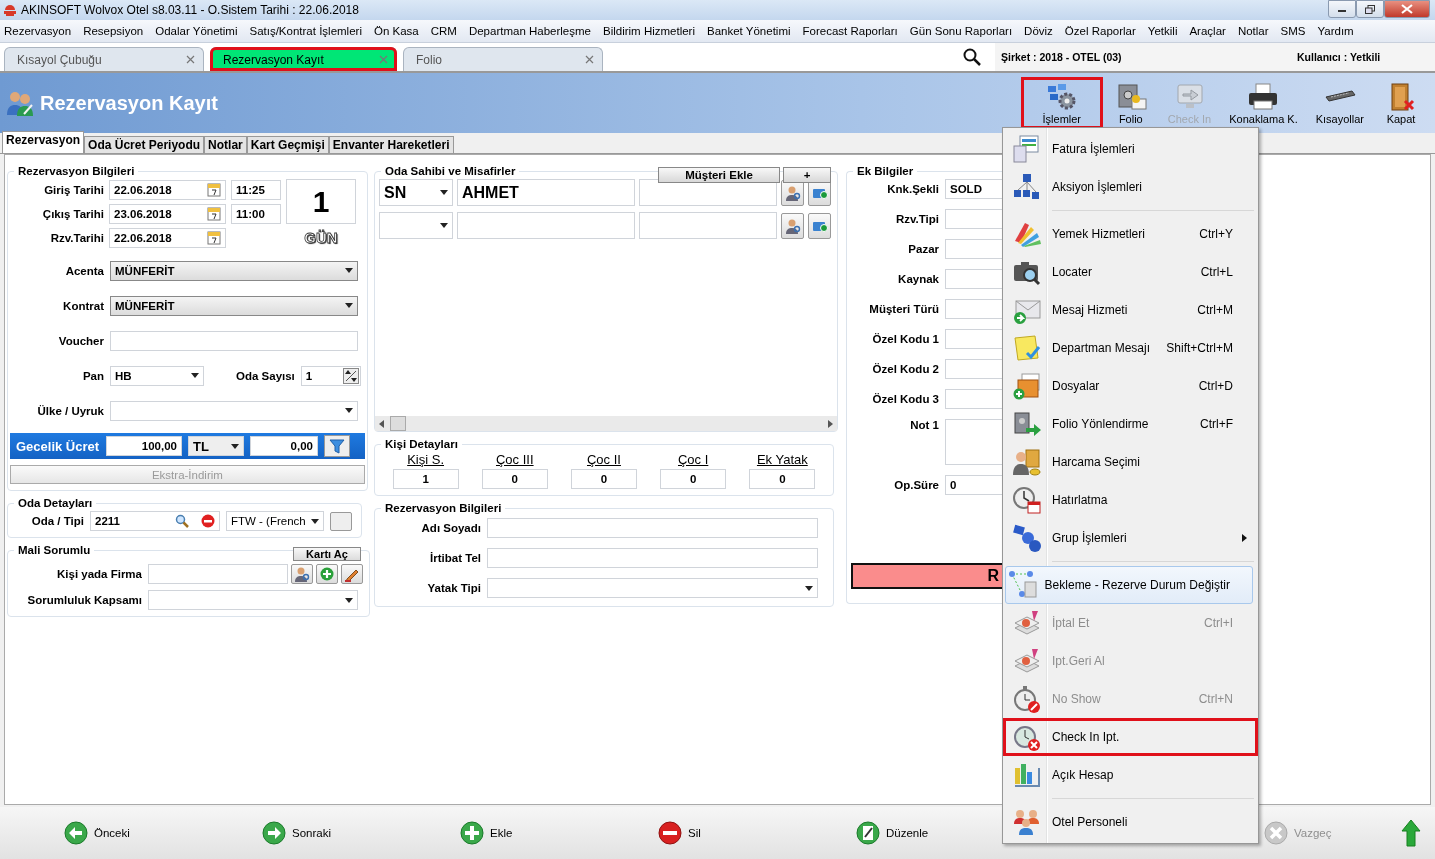 This screenshot has height=859, width=1435. What do you see at coordinates (1335, 31) in the screenshot?
I see `menu-item: Yardım` at bounding box center [1335, 31].